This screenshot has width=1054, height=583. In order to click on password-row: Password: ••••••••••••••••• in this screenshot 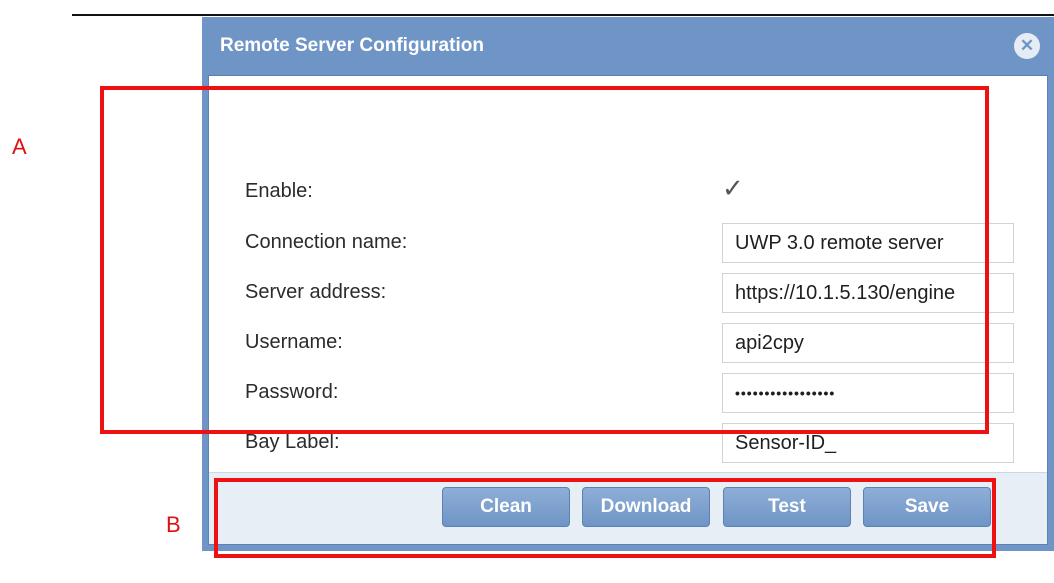, I will do `click(629, 393)`.